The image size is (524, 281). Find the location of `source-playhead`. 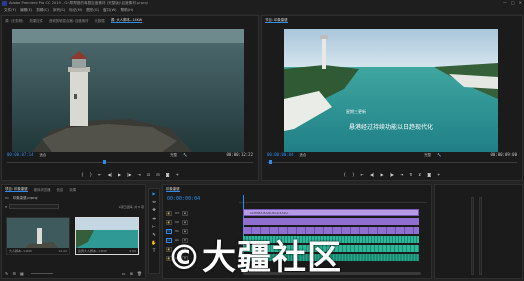

source-playhead is located at coordinates (104, 162).